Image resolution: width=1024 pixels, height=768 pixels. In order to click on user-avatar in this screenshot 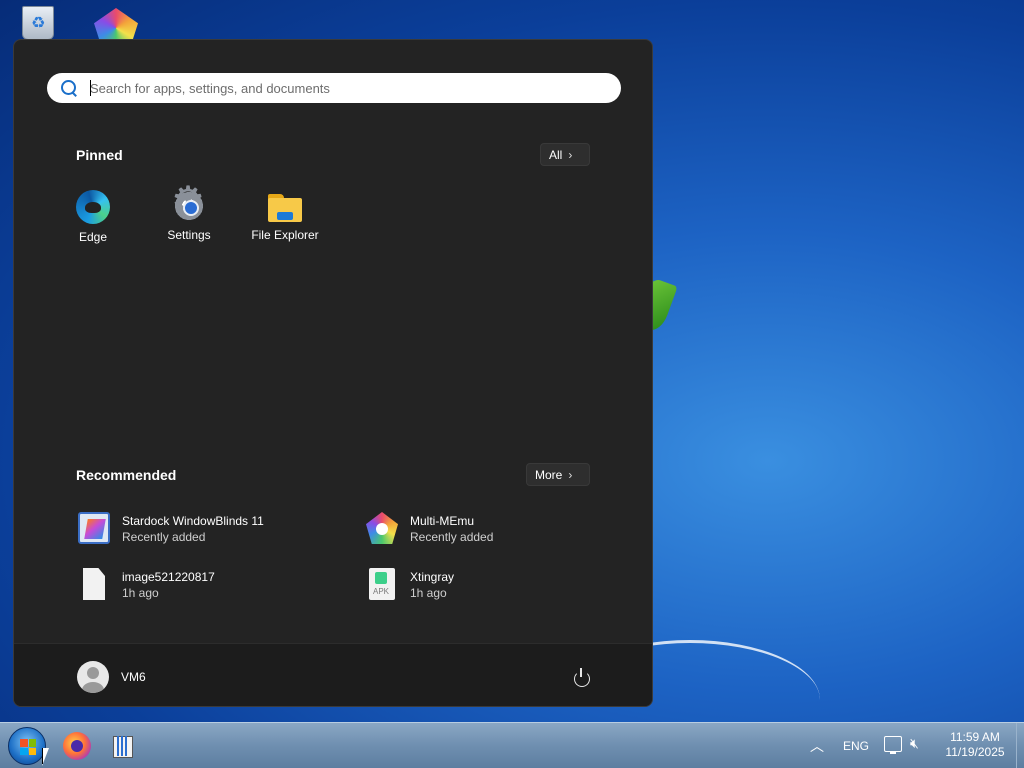, I will do `click(93, 677)`.